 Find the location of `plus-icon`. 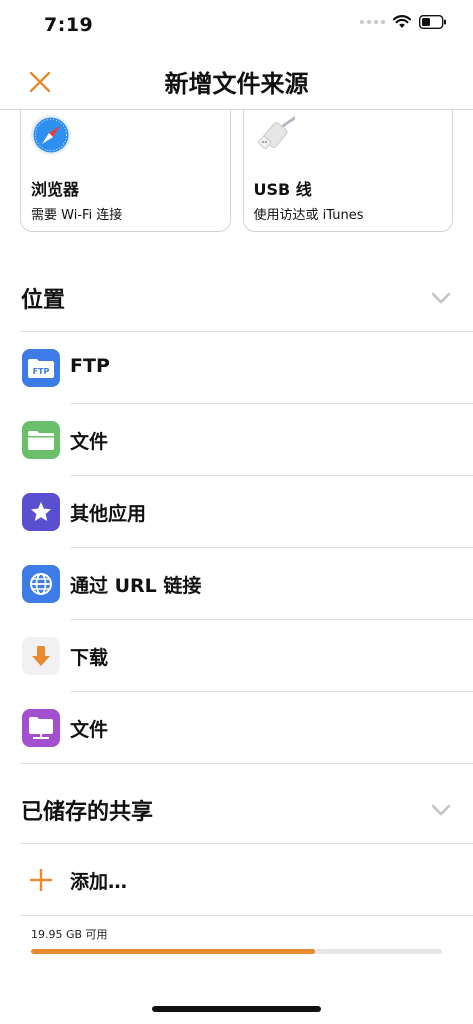

plus-icon is located at coordinates (41, 880).